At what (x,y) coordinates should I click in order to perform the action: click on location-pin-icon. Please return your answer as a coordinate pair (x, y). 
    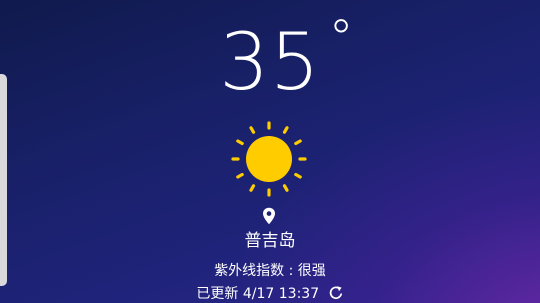
    Looking at the image, I should click on (269, 216).